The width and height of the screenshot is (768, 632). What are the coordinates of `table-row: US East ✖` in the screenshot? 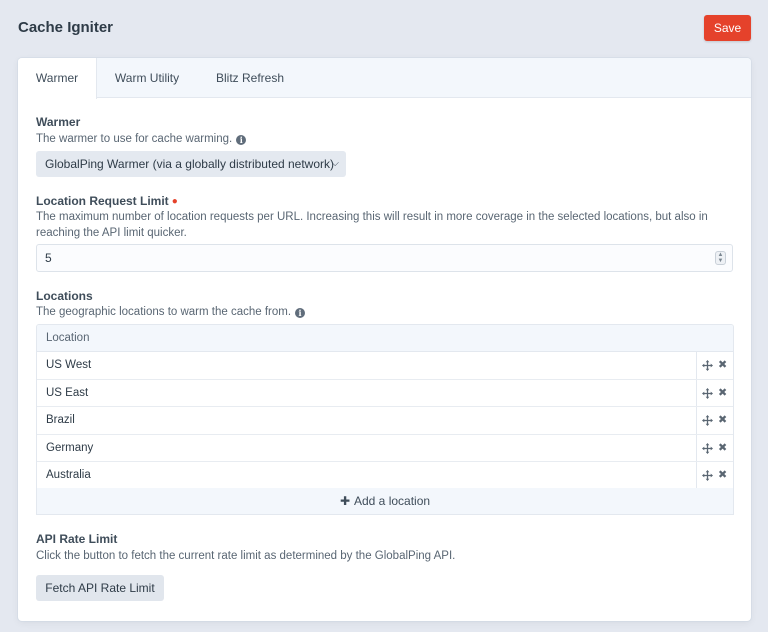 It's located at (385, 393).